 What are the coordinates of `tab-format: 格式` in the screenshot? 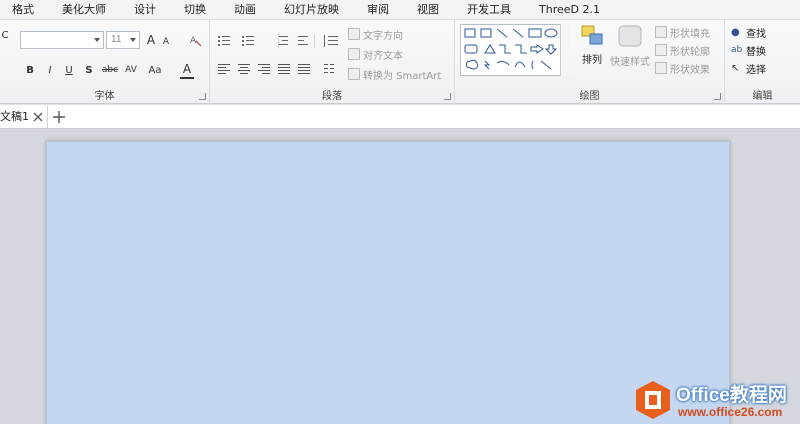 It's located at (24, 10).